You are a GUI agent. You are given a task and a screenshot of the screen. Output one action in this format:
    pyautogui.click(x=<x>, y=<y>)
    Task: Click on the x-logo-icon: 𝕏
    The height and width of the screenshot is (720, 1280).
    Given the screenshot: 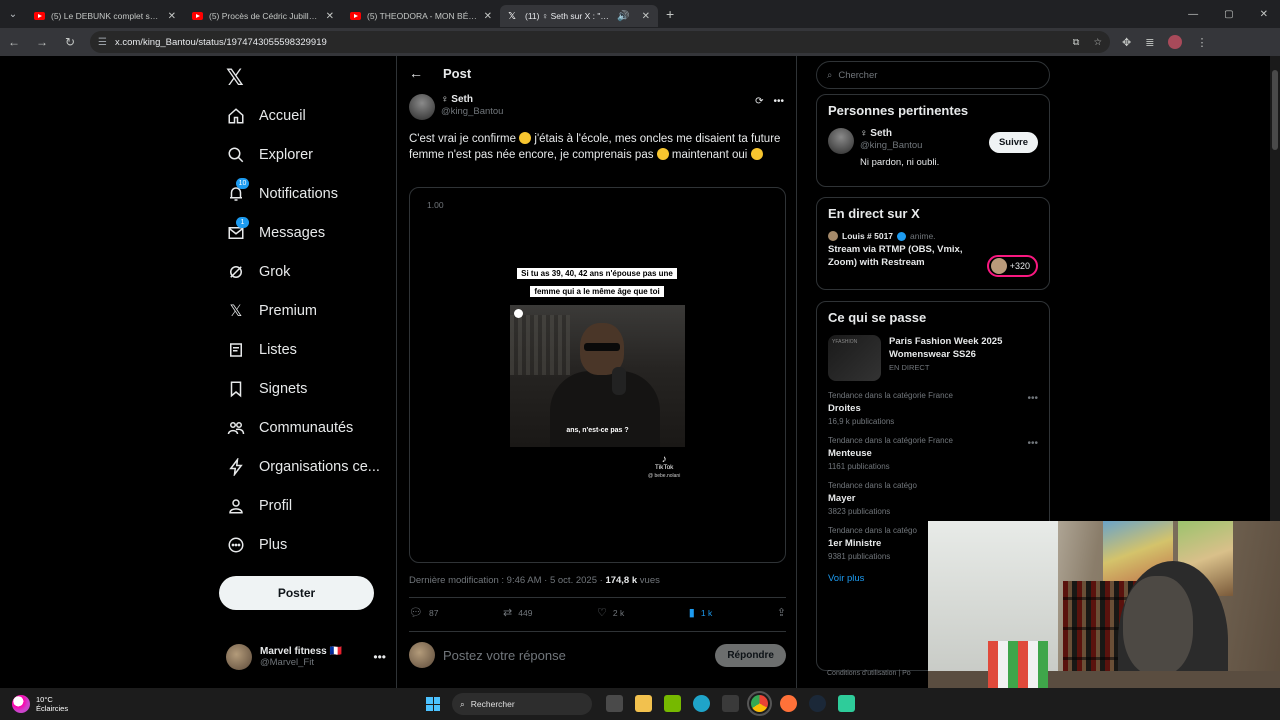 What is the action you would take?
    pyautogui.click(x=235, y=78)
    